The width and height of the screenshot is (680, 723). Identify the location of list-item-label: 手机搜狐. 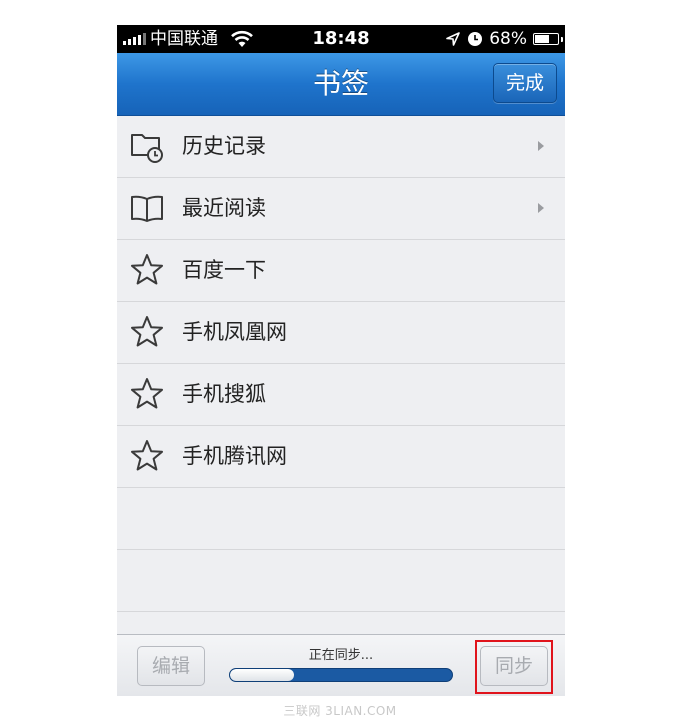
(224, 394).